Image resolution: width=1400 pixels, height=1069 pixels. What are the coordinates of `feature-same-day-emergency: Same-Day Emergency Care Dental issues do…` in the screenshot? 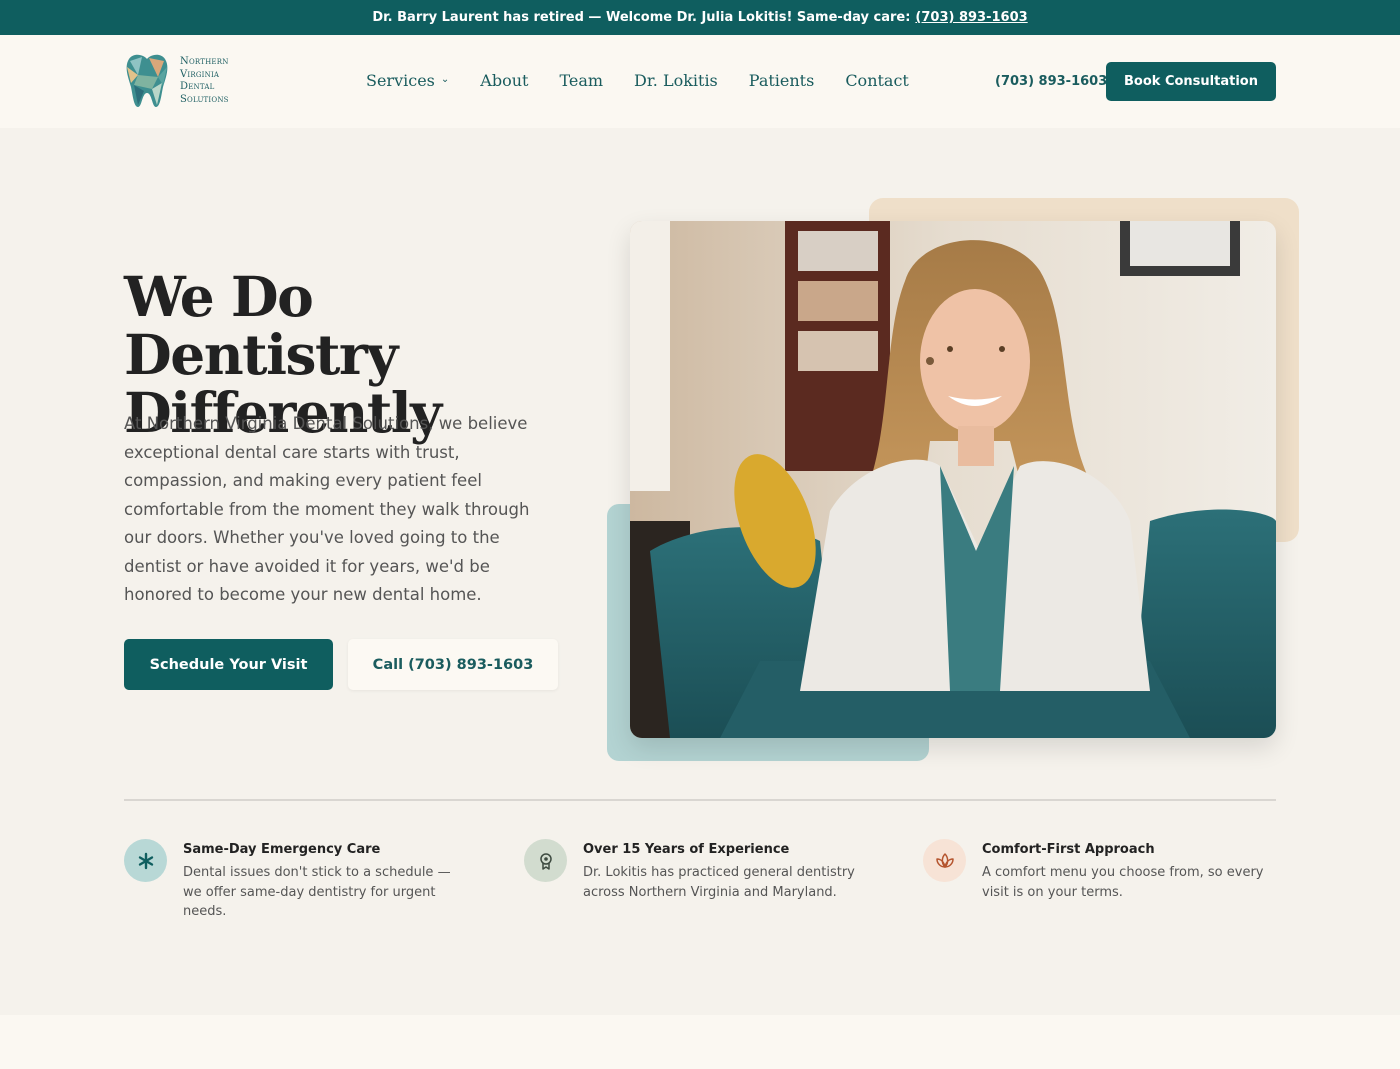 It's located at (296, 880).